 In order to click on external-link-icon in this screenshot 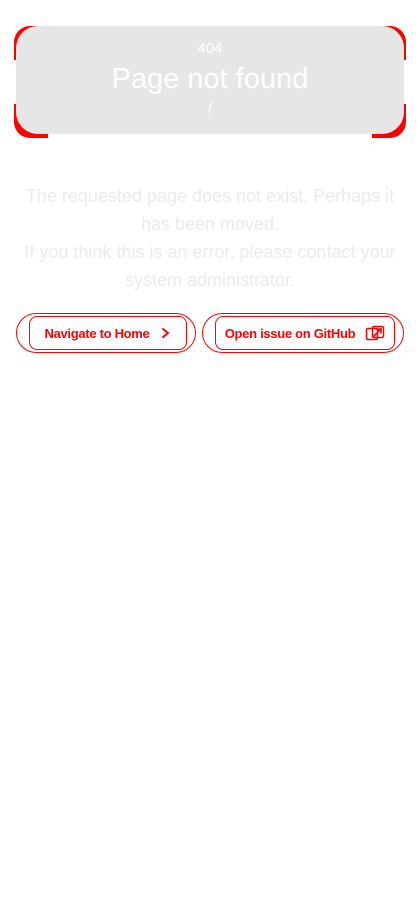, I will do `click(375, 333)`.